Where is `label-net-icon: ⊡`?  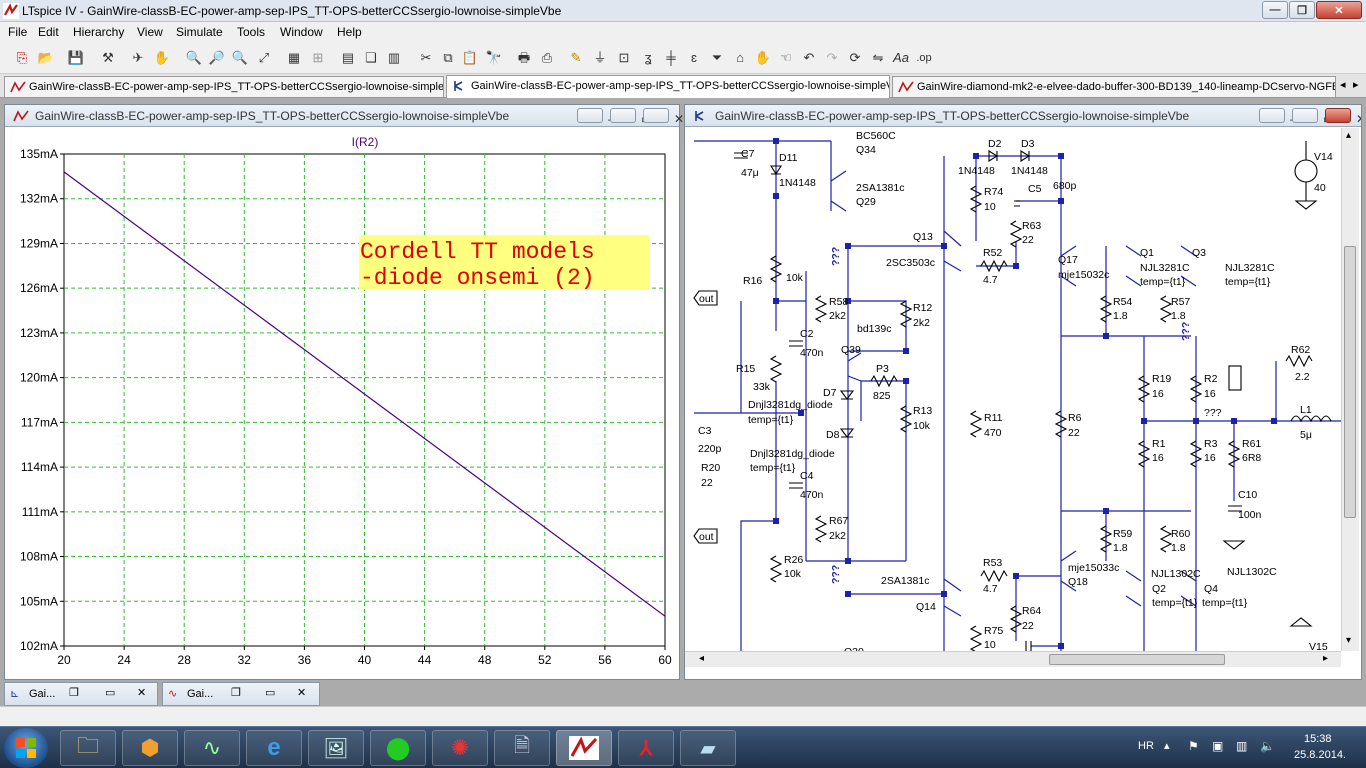 label-net-icon: ⊡ is located at coordinates (624, 58).